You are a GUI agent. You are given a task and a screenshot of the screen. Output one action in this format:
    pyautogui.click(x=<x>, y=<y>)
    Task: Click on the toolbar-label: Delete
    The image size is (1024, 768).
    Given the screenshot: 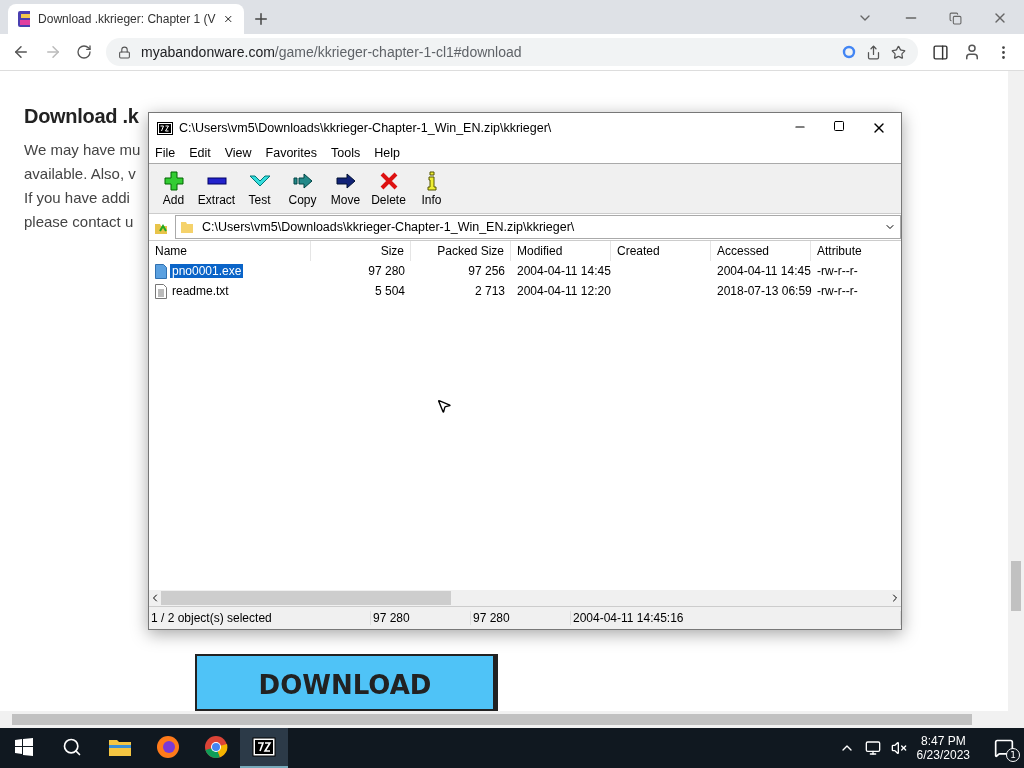 What is the action you would take?
    pyautogui.click(x=388, y=199)
    